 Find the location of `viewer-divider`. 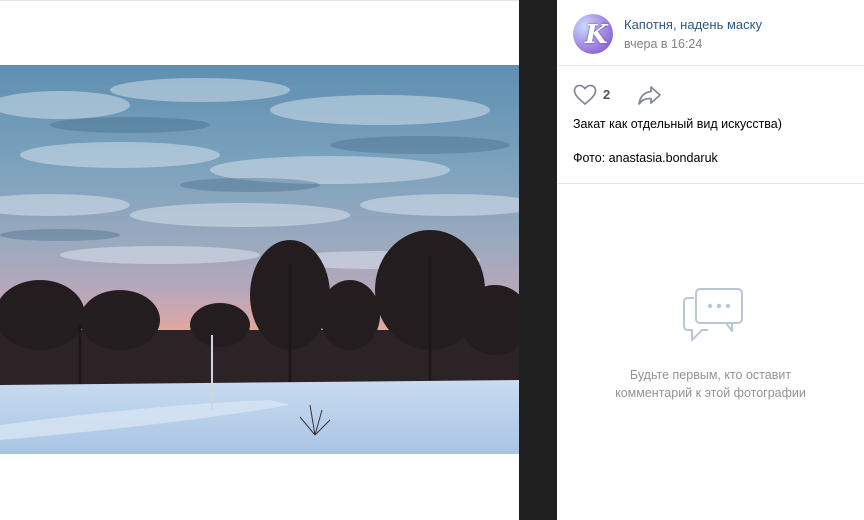

viewer-divider is located at coordinates (538, 260).